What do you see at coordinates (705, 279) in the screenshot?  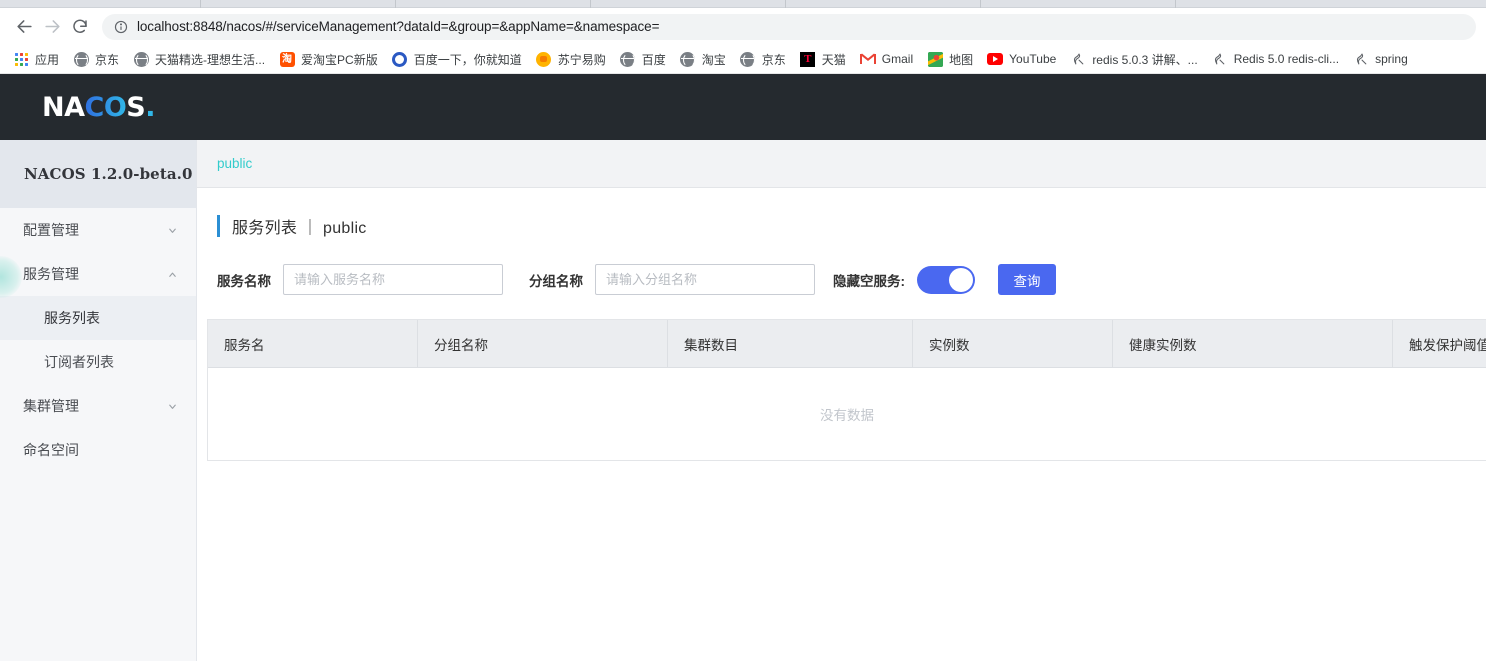 I see `search-input-group-name` at bounding box center [705, 279].